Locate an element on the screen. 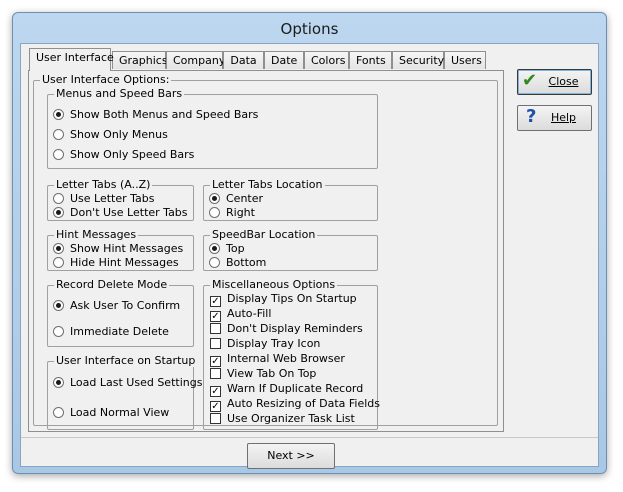 This screenshot has height=492, width=623. radio-hide-hint-messages: Hide Hint Messages is located at coordinates (116, 263).